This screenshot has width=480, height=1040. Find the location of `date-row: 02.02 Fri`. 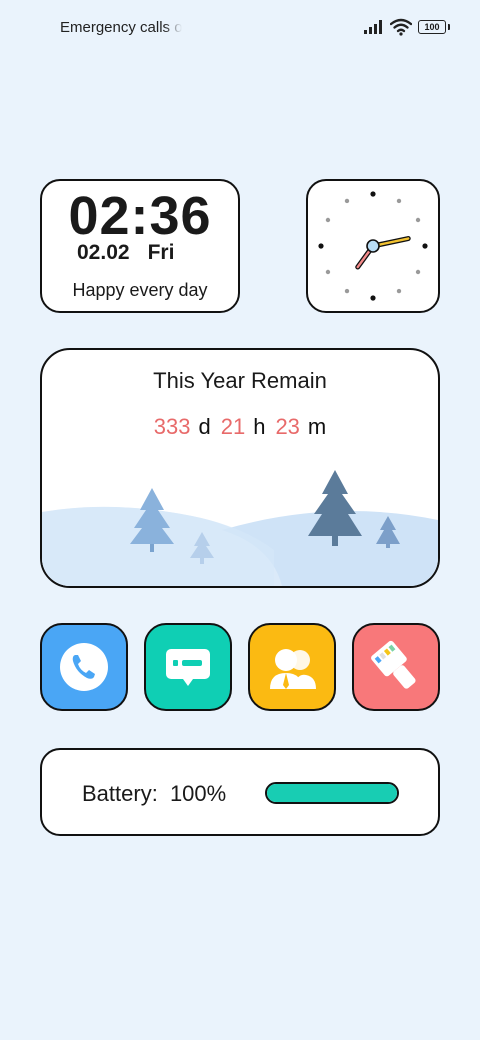

date-row: 02.02 Fri is located at coordinates (125, 253).